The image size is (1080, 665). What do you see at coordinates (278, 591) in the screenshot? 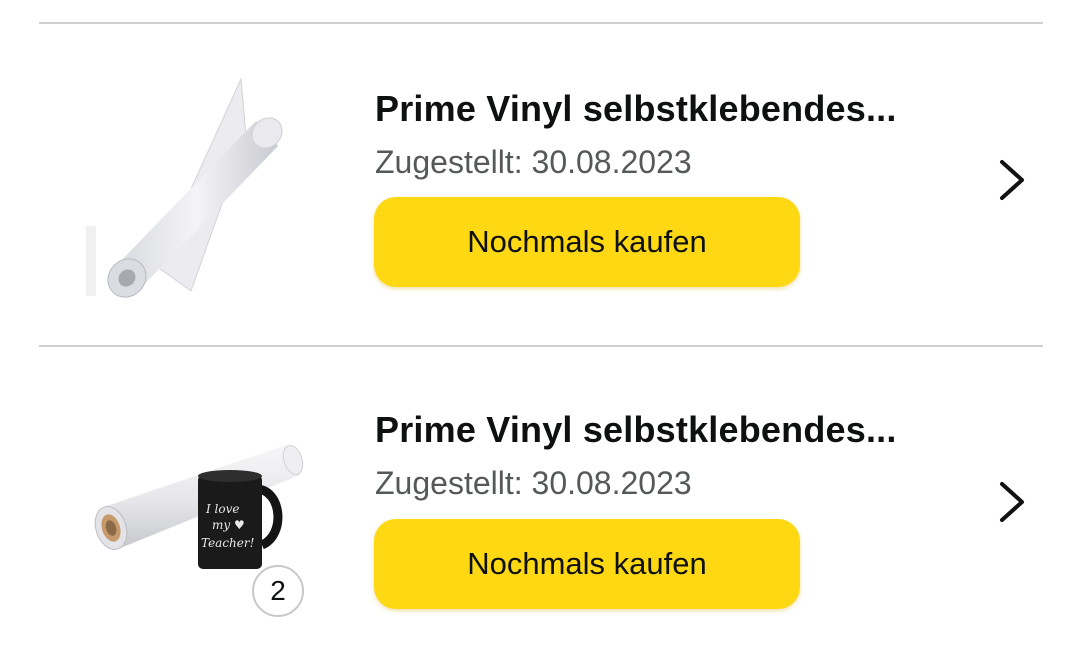
I see `quantity-badge: 2` at bounding box center [278, 591].